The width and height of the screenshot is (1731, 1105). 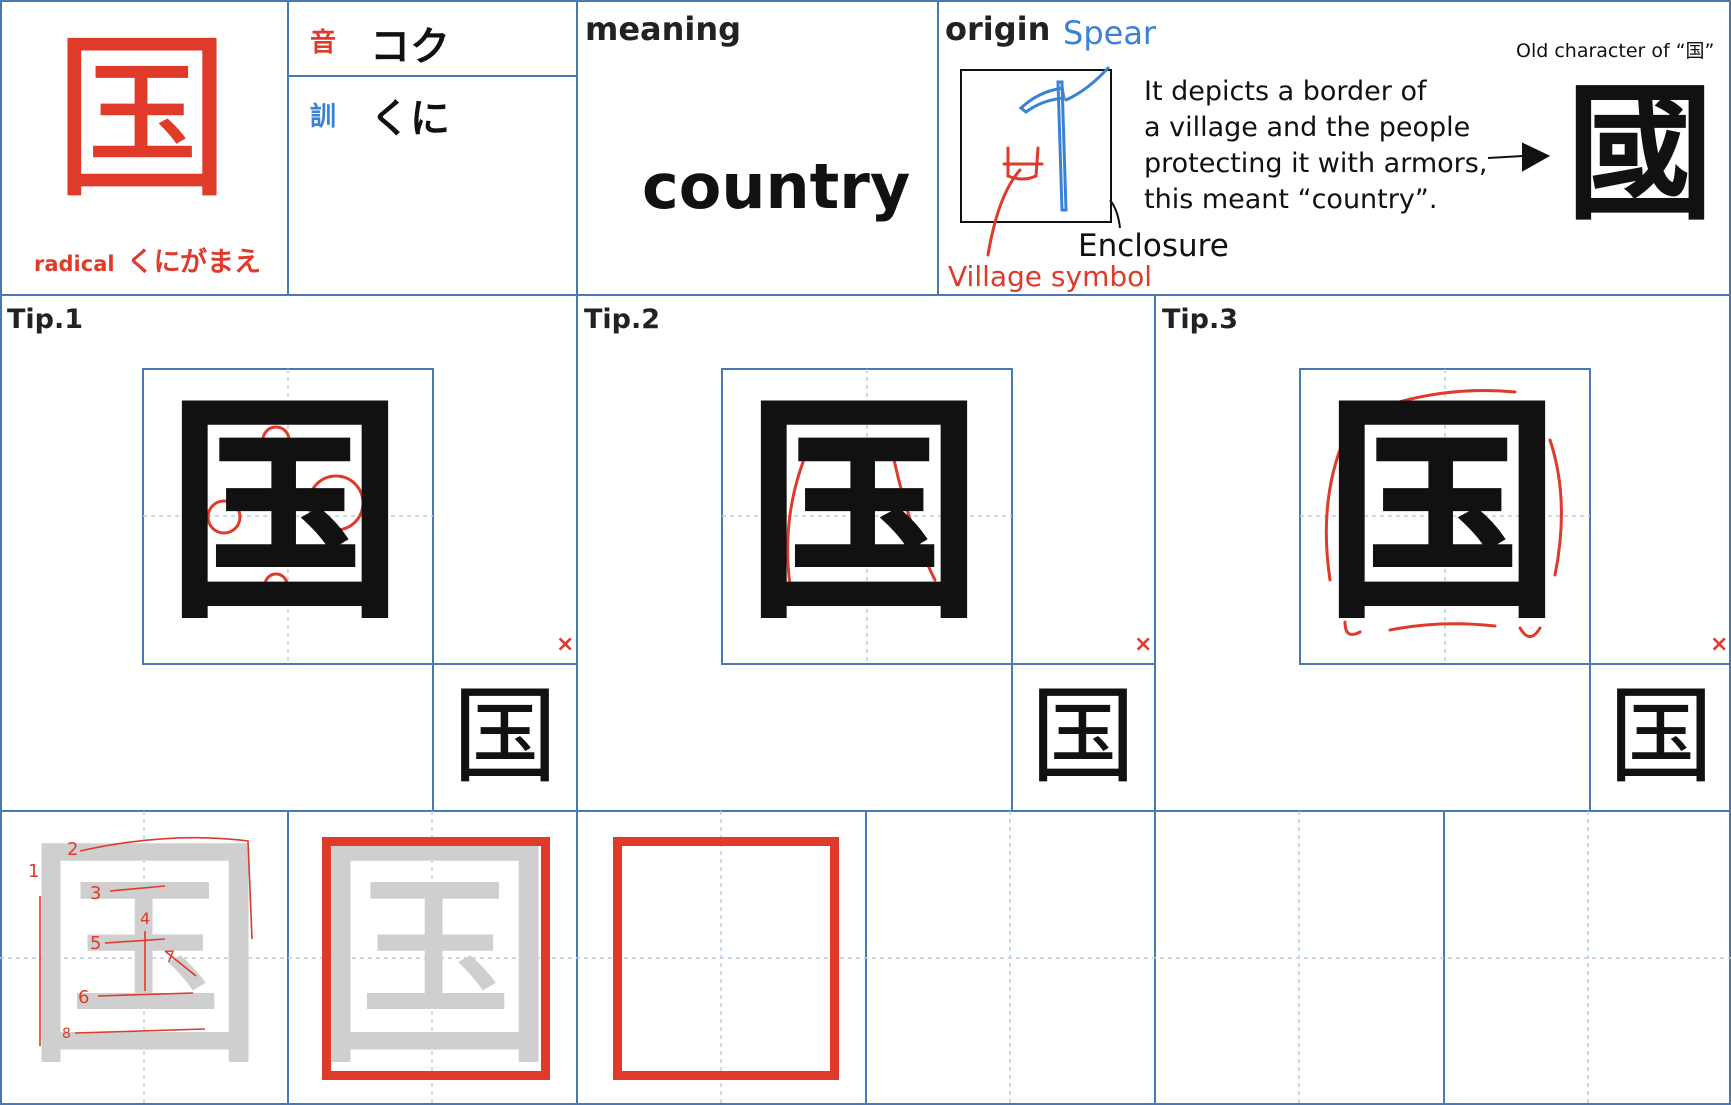 What do you see at coordinates (96, 943) in the screenshot?
I see `stroke-number: 5` at bounding box center [96, 943].